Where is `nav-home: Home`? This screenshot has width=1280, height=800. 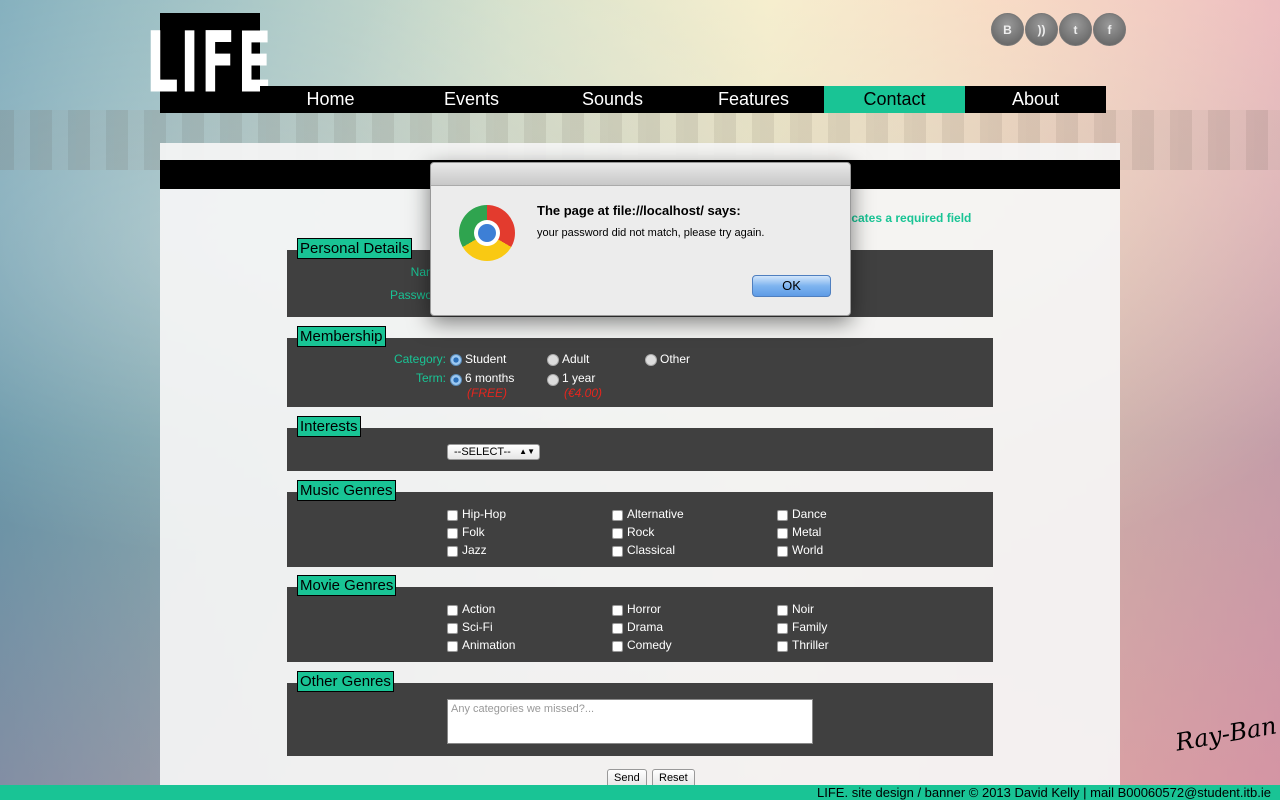 nav-home: Home is located at coordinates (330, 99).